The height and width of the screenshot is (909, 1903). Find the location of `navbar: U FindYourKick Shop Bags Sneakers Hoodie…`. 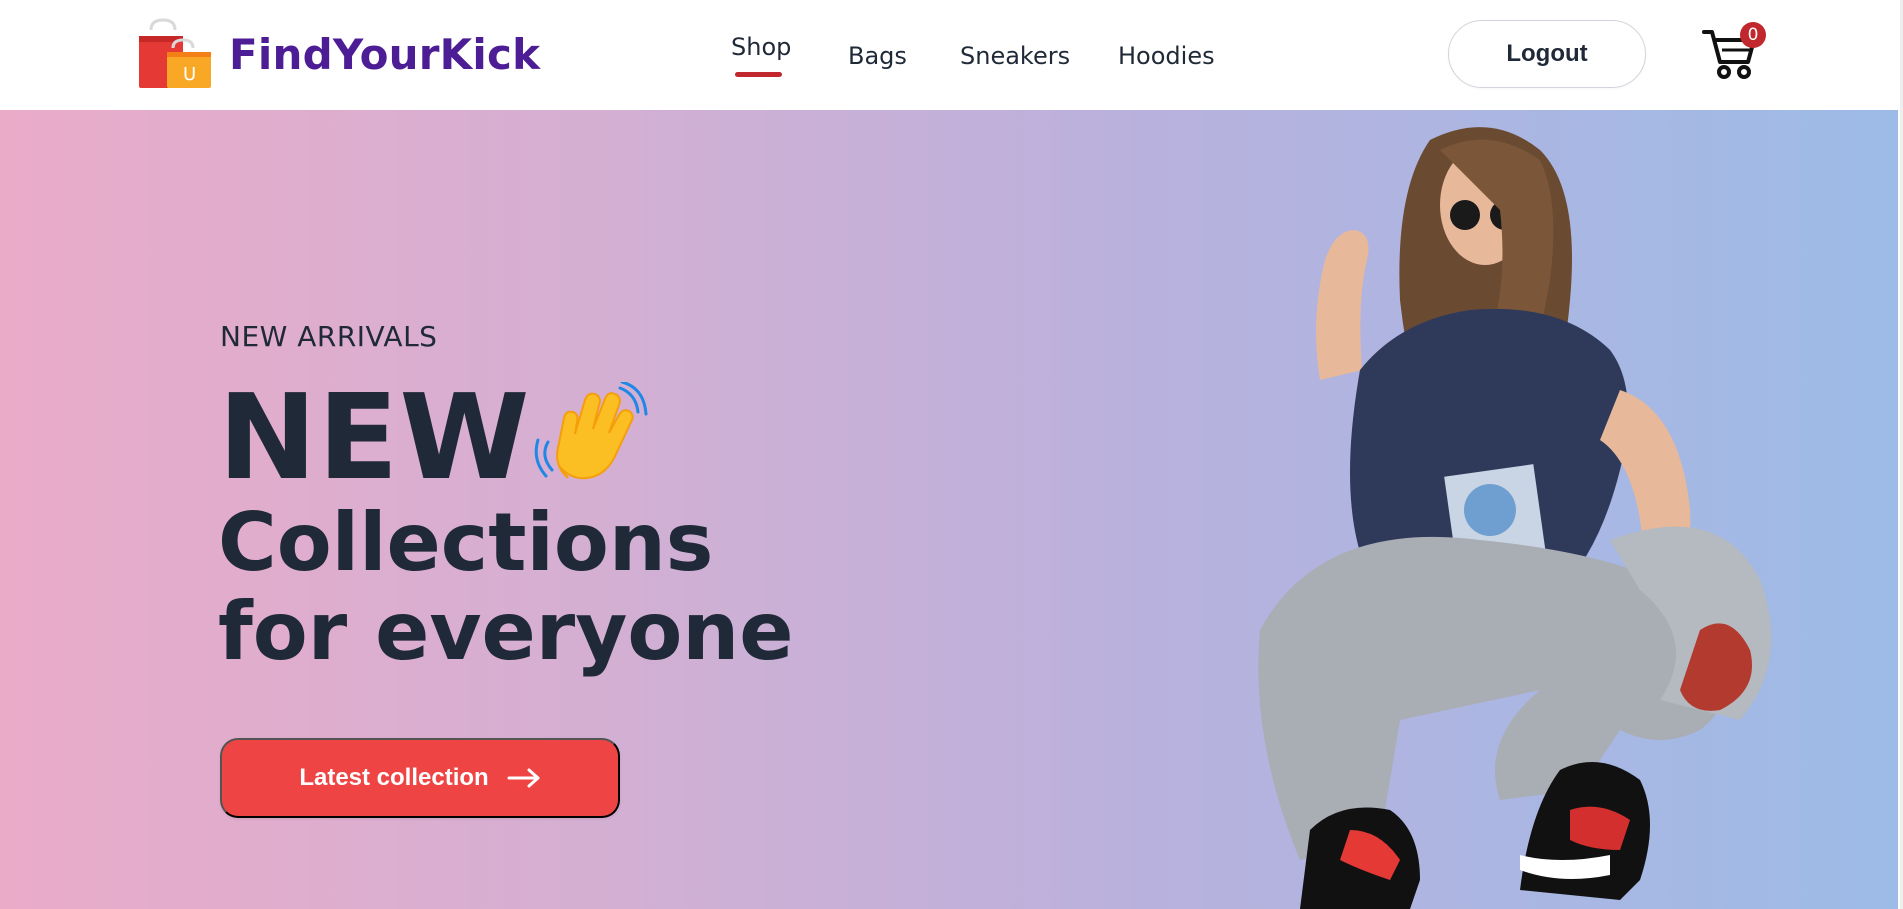

navbar: U FindYourKick Shop Bags Sneakers Hoodie… is located at coordinates (951, 55).